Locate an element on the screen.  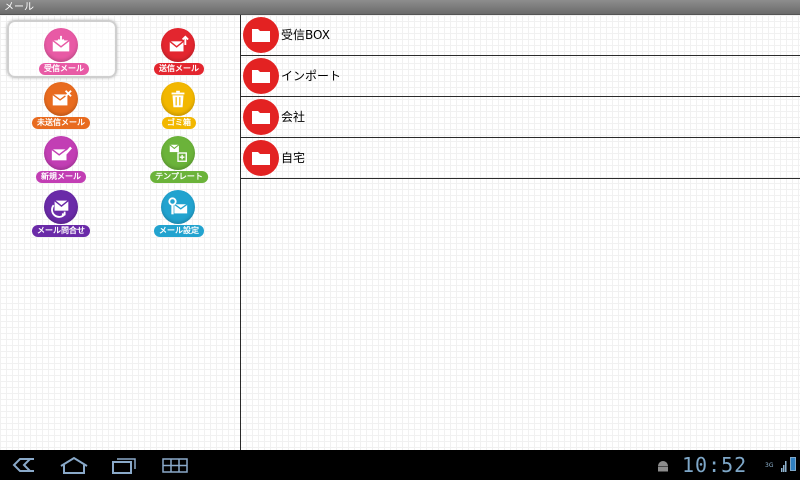
folder-label: インポート is located at coordinates (311, 76).